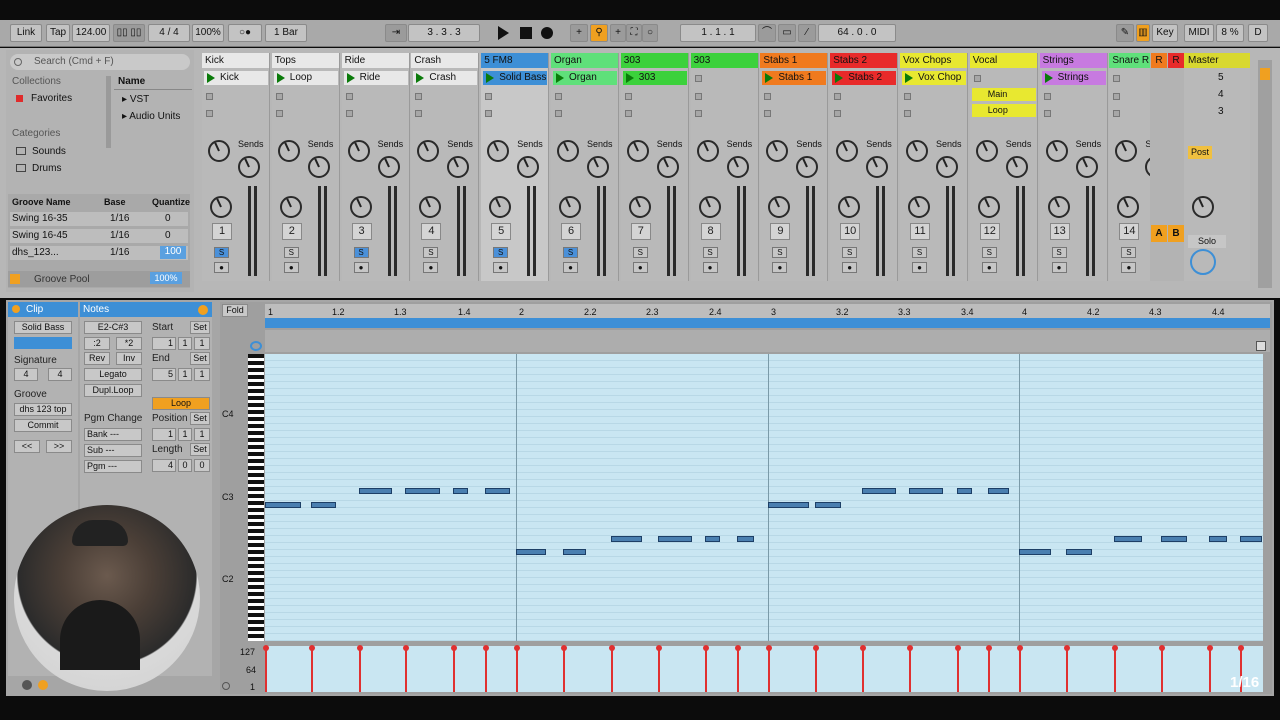  What do you see at coordinates (1176, 60) in the screenshot?
I see `return-b-header: R` at bounding box center [1176, 60].